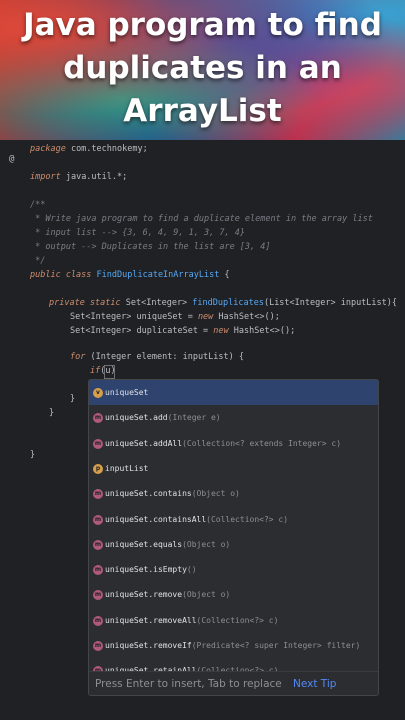 This screenshot has width=405, height=720. I want to click on completion-item-label: uniqueSet.remove(Object o), so click(167, 594).